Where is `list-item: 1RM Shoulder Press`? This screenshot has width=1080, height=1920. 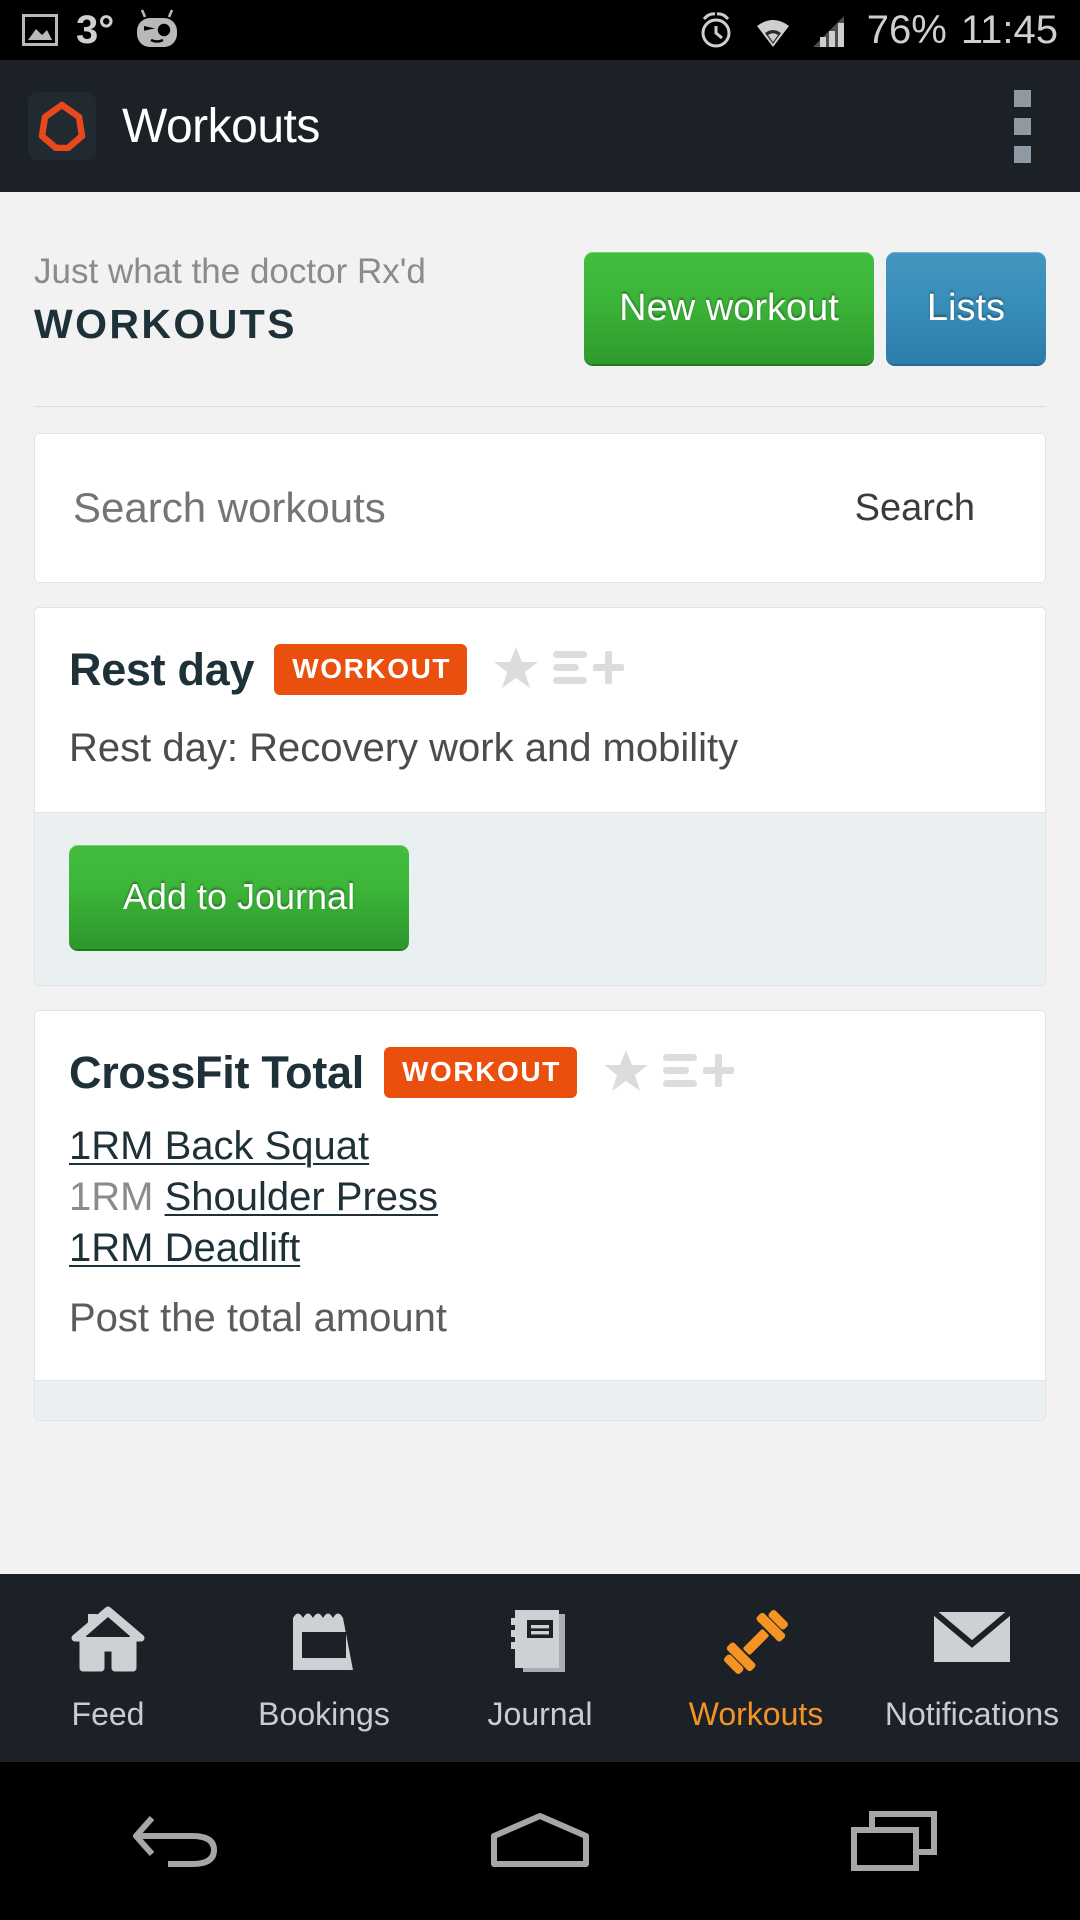
list-item: 1RM Shoulder Press is located at coordinates (540, 1197).